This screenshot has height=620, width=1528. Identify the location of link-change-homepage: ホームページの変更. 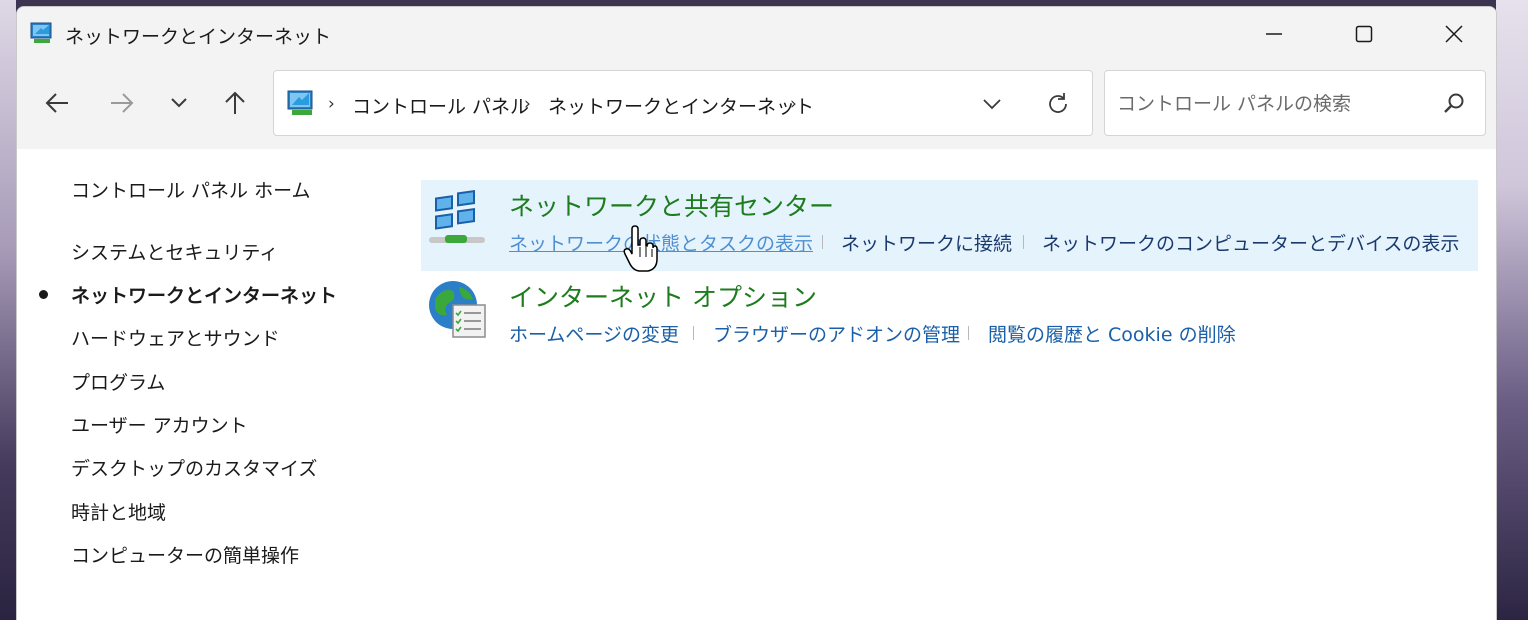
(594, 333).